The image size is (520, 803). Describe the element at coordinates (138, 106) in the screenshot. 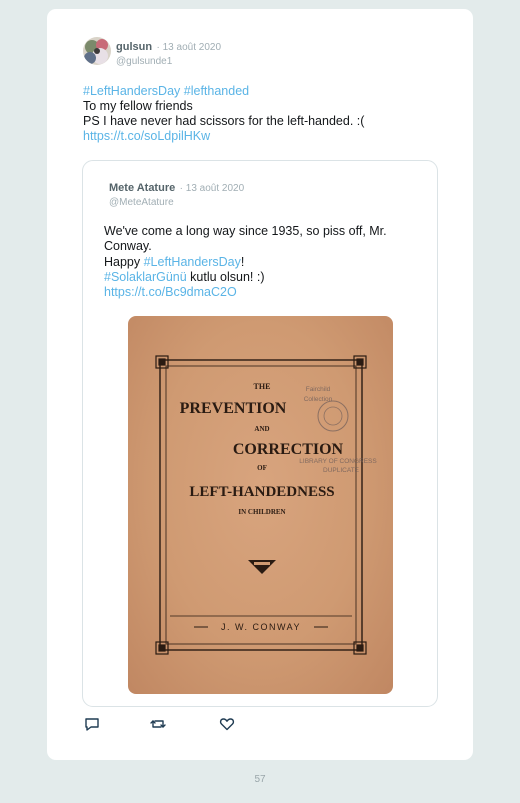

I see `tweet-line: To my fellow friends` at that location.